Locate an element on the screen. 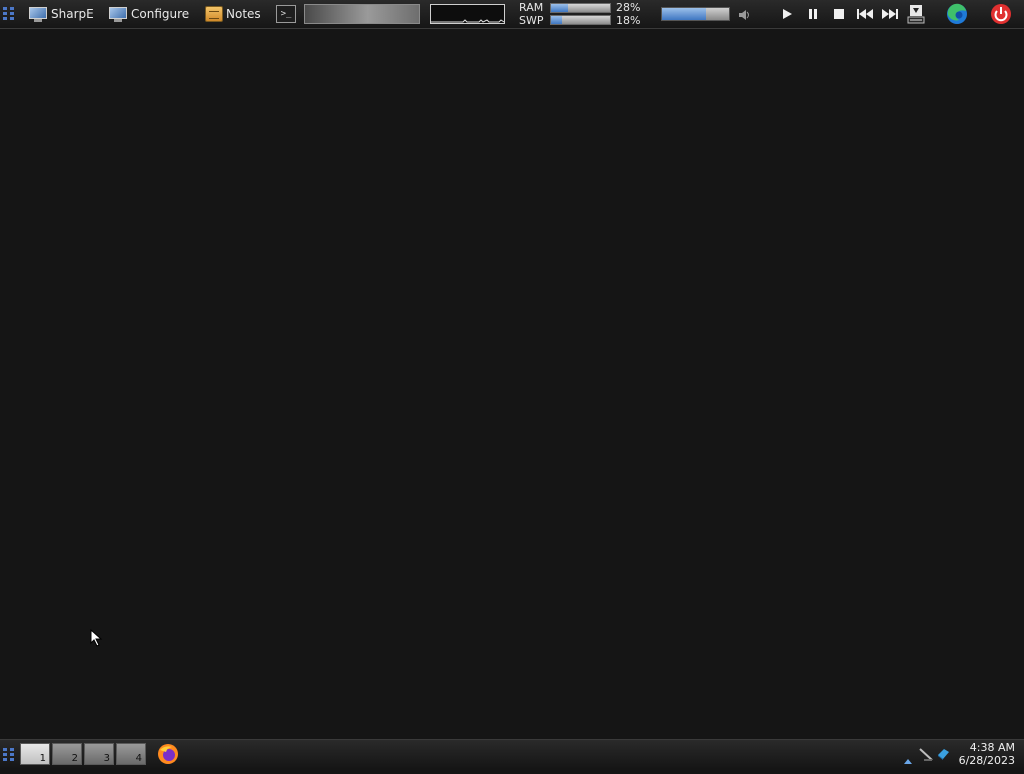 This screenshot has height=774, width=1024. launcher-sharpe-label: SharpE is located at coordinates (72, 14).